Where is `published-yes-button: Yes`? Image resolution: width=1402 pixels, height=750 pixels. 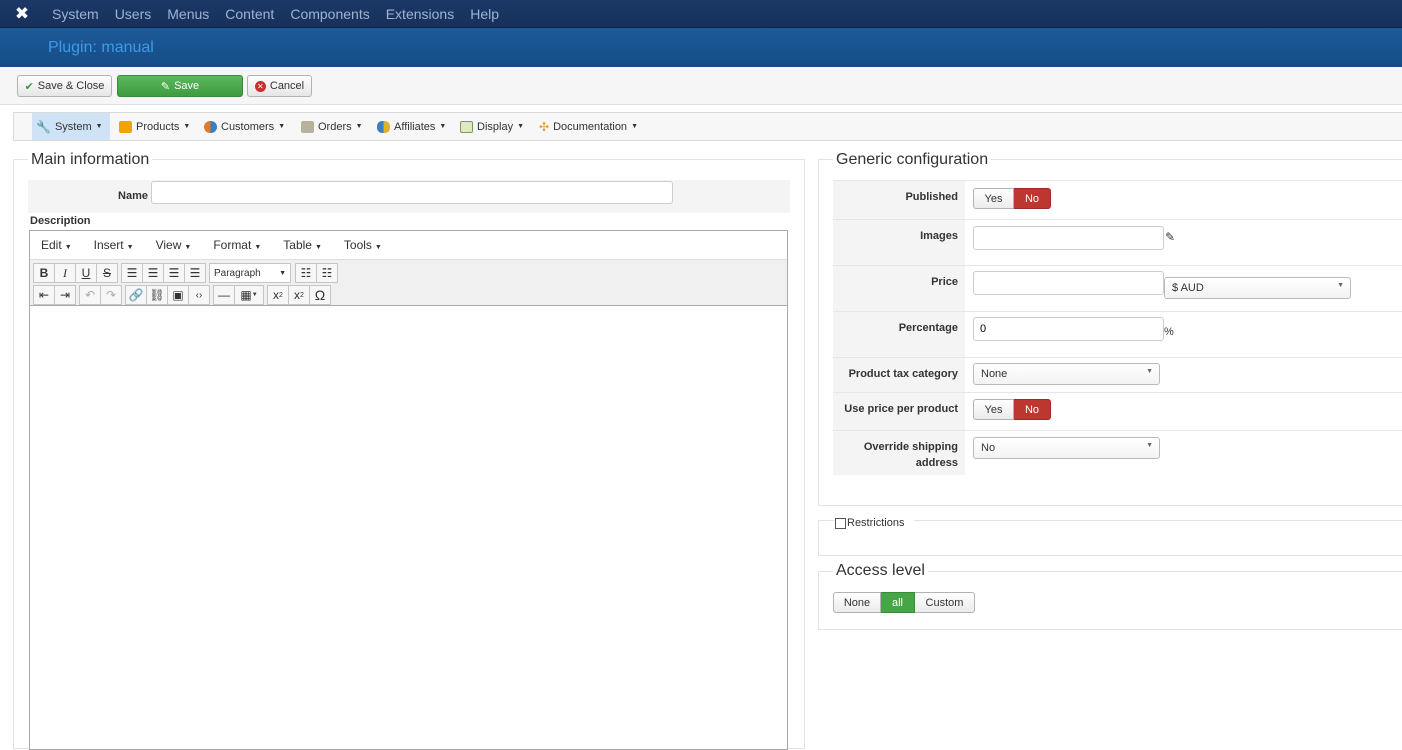
published-yes-button: Yes is located at coordinates (993, 198).